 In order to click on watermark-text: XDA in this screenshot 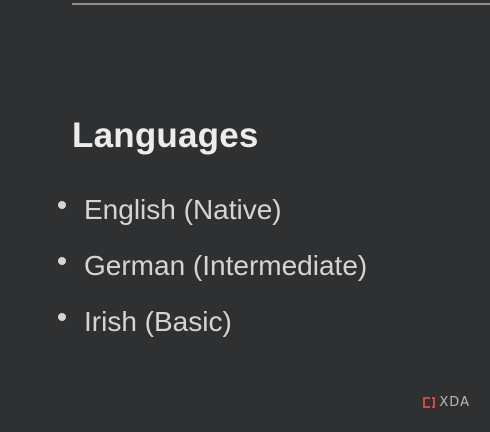, I will do `click(454, 402)`.